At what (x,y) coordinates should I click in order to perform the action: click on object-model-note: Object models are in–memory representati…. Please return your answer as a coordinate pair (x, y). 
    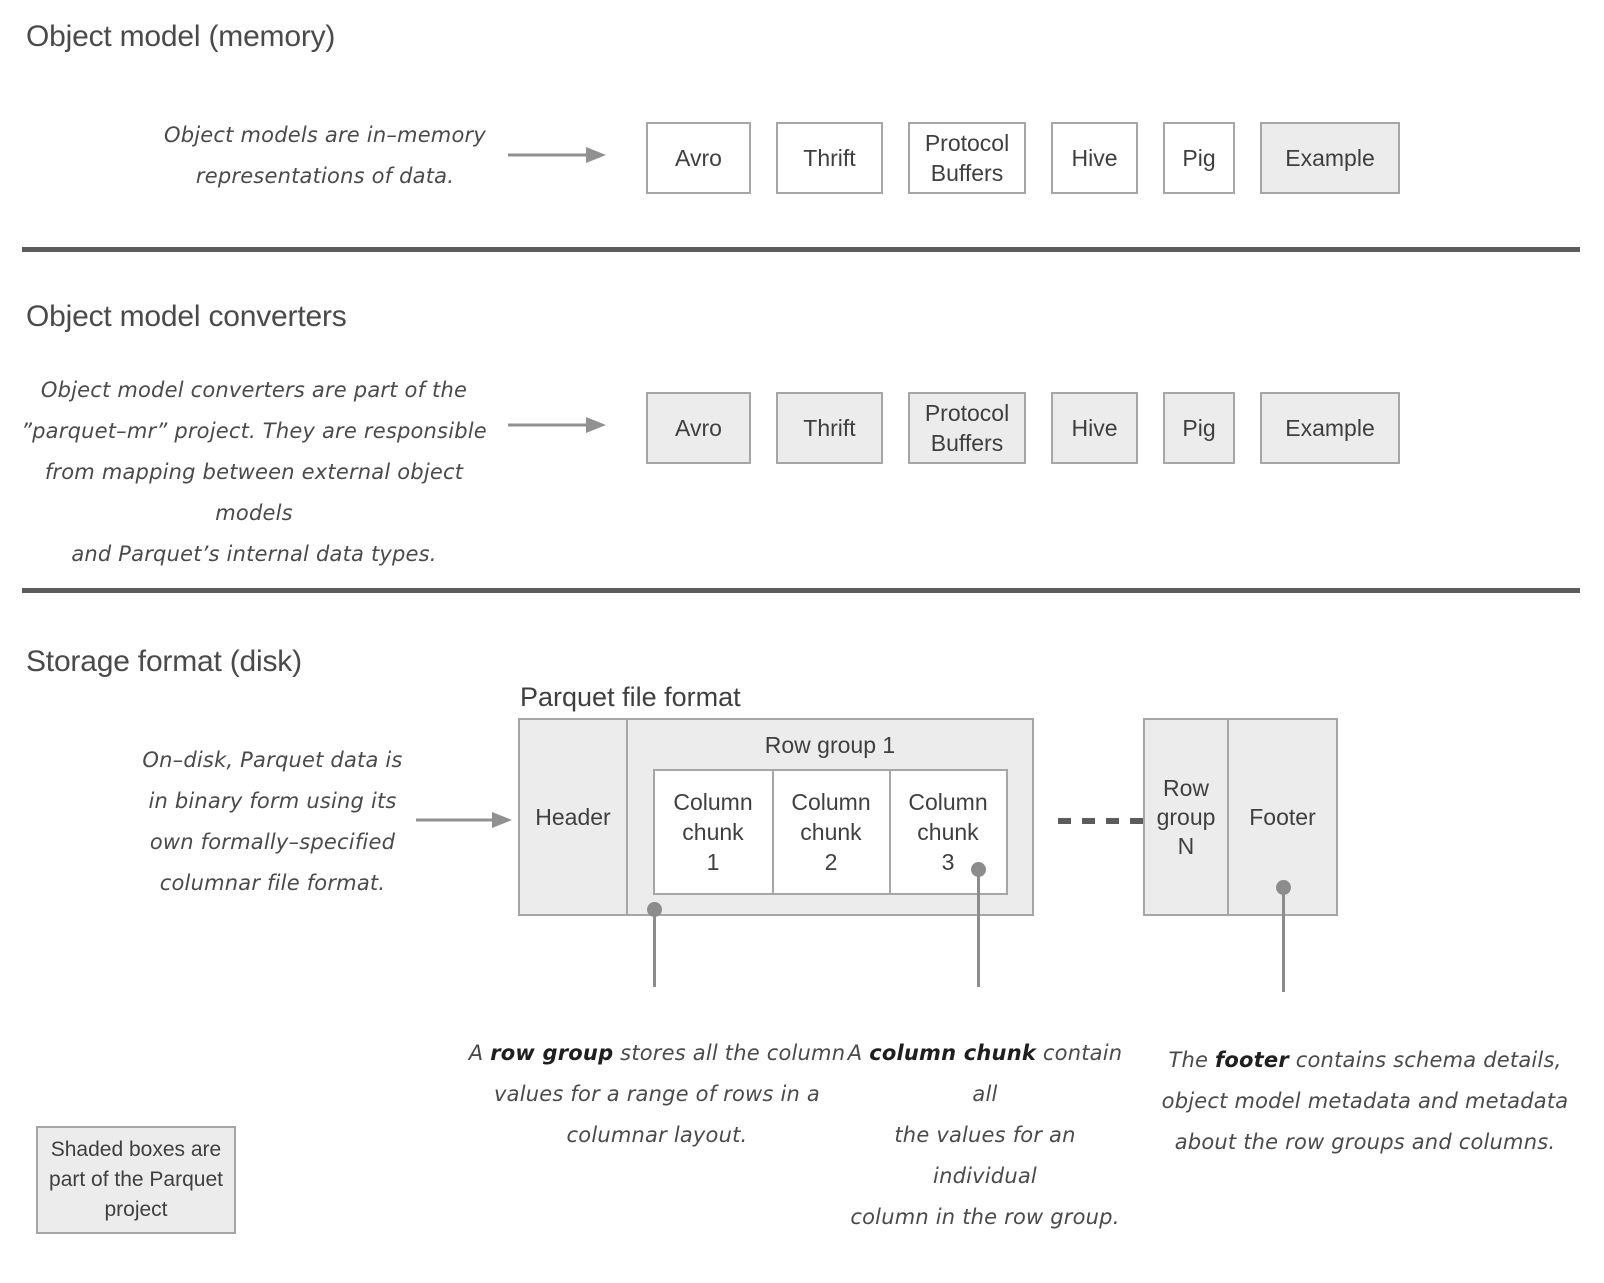
    Looking at the image, I should click on (325, 155).